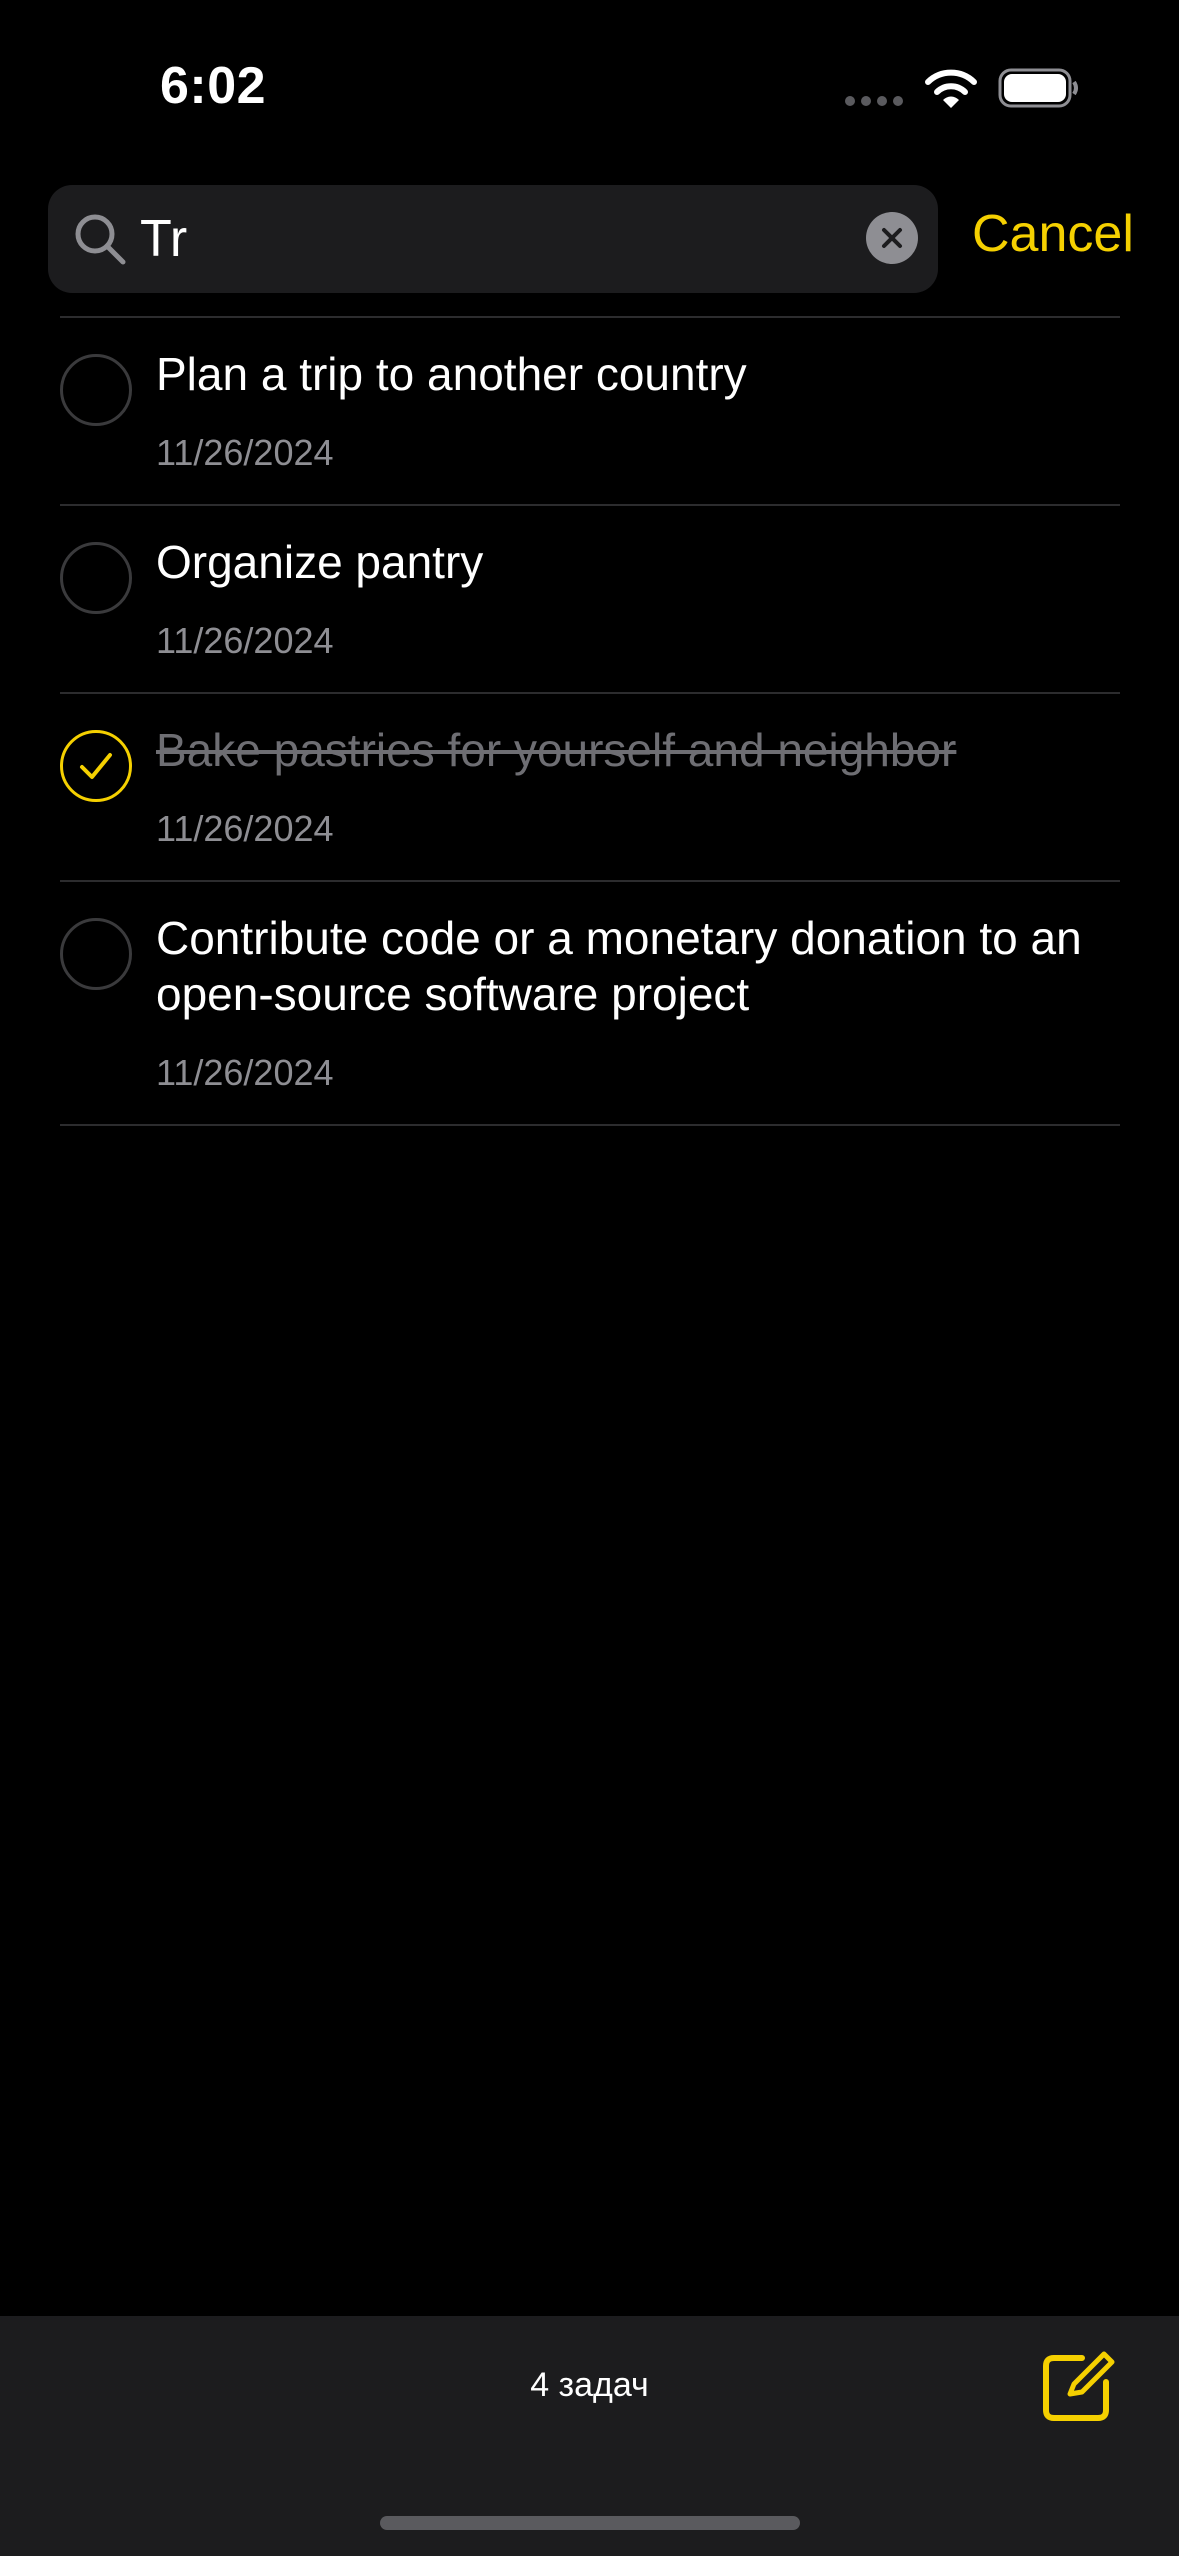 Image resolution: width=1179 pixels, height=2556 pixels. I want to click on task-title: Plan a trip to another country, so click(451, 374).